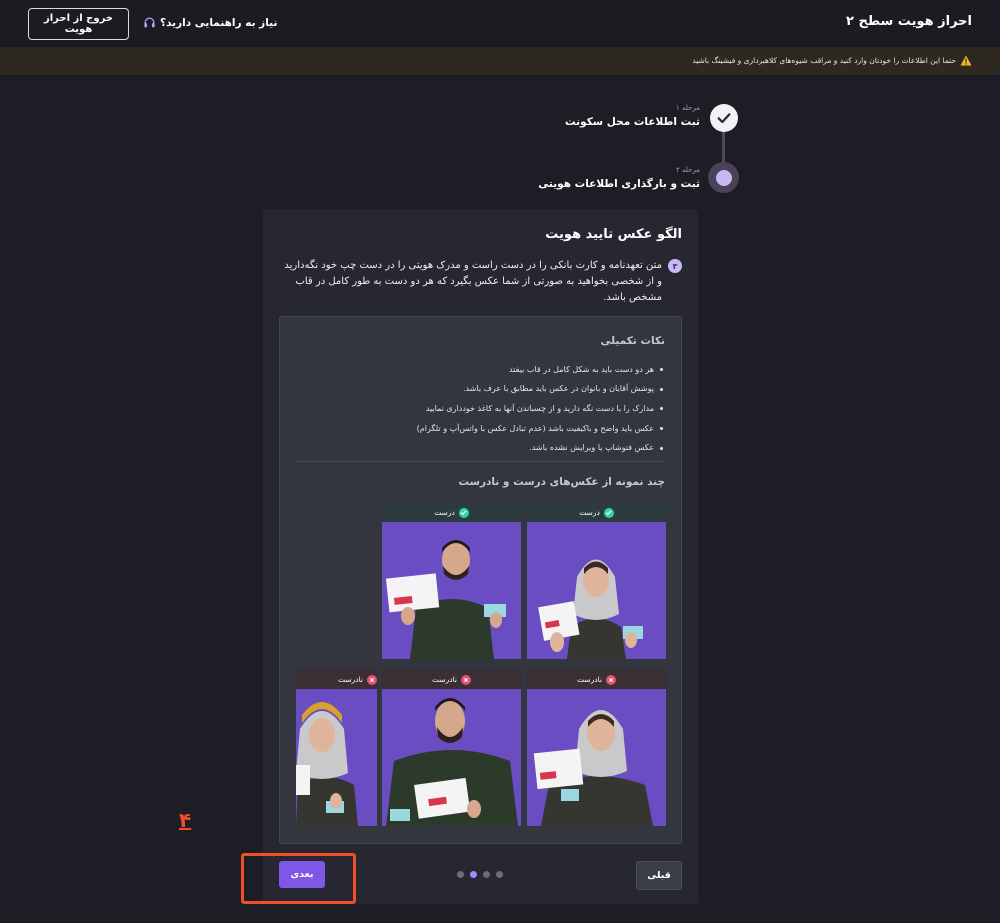 This screenshot has height=923, width=1000. Describe the element at coordinates (78, 24) in the screenshot. I see `exit-verification-button: خروج از احراز هویت` at that location.